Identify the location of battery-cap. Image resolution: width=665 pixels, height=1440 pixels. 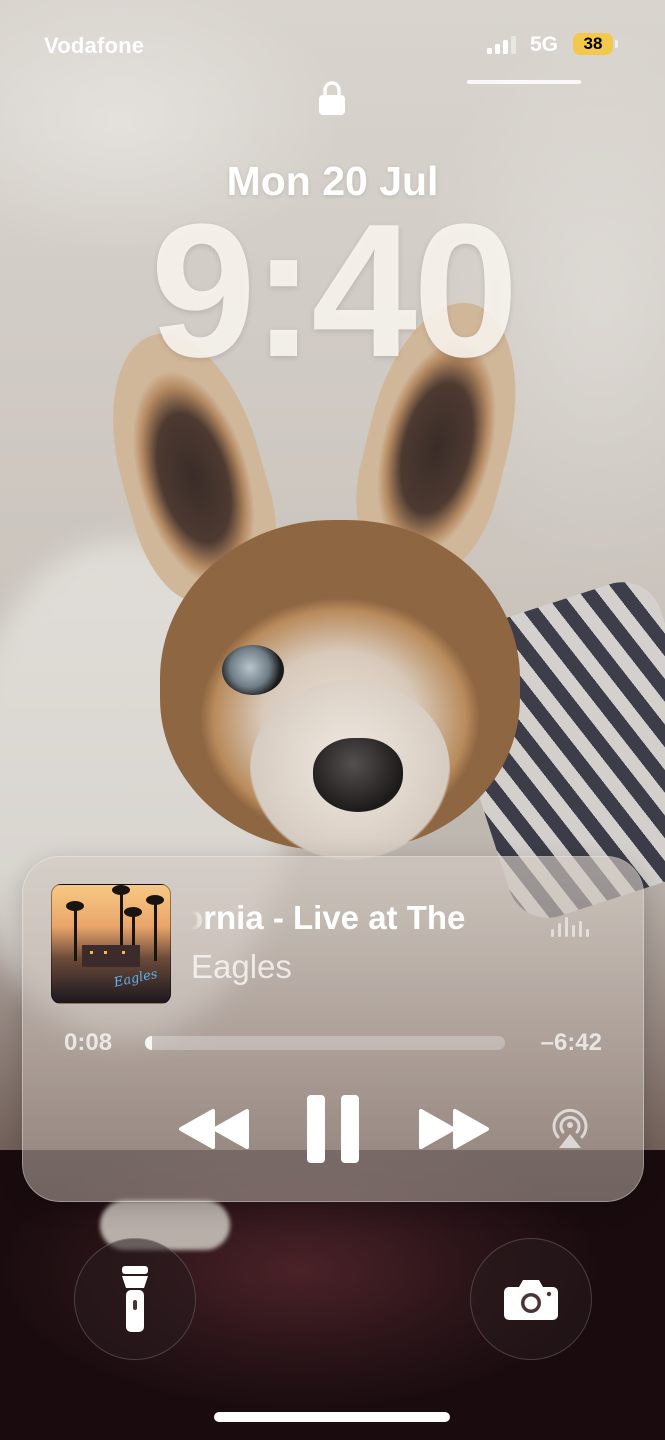
(616, 44).